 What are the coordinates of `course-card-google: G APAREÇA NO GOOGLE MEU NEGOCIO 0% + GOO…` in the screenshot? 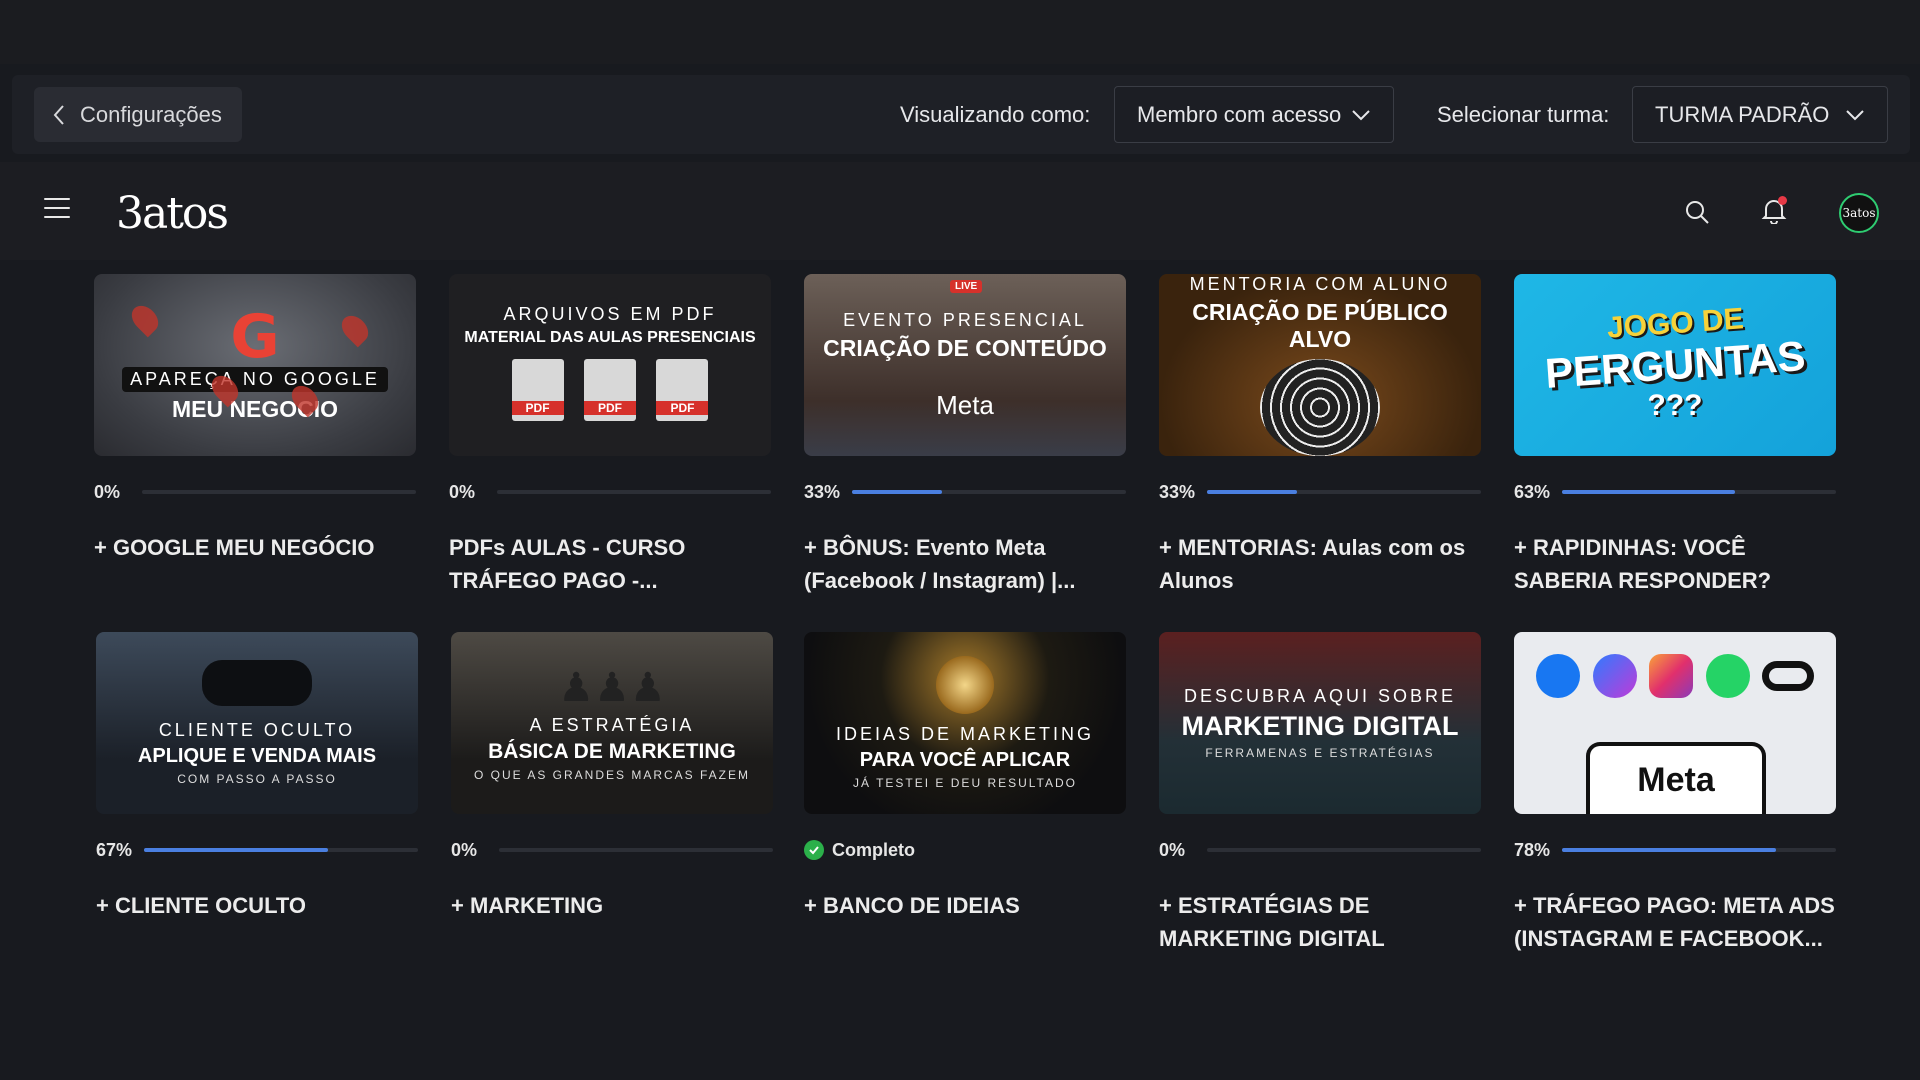 It's located at (255, 417).